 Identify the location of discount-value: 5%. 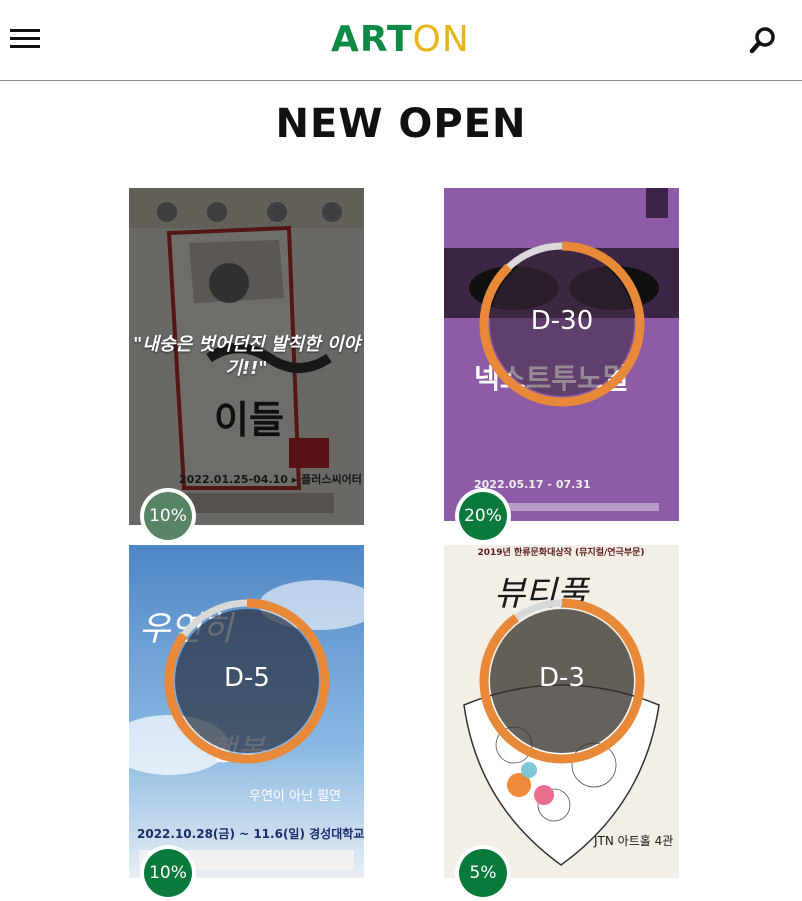
(483, 873).